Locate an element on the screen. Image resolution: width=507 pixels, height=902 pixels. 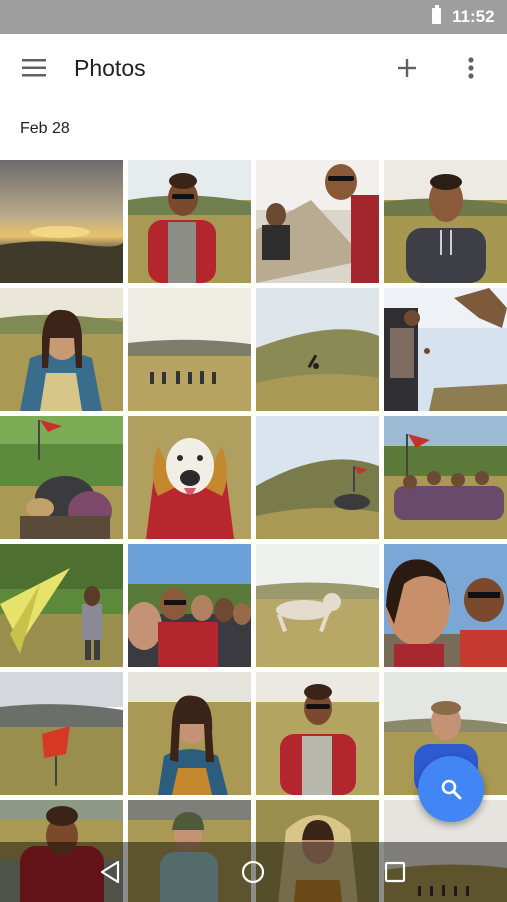
home-circle-icon is located at coordinates (253, 872).